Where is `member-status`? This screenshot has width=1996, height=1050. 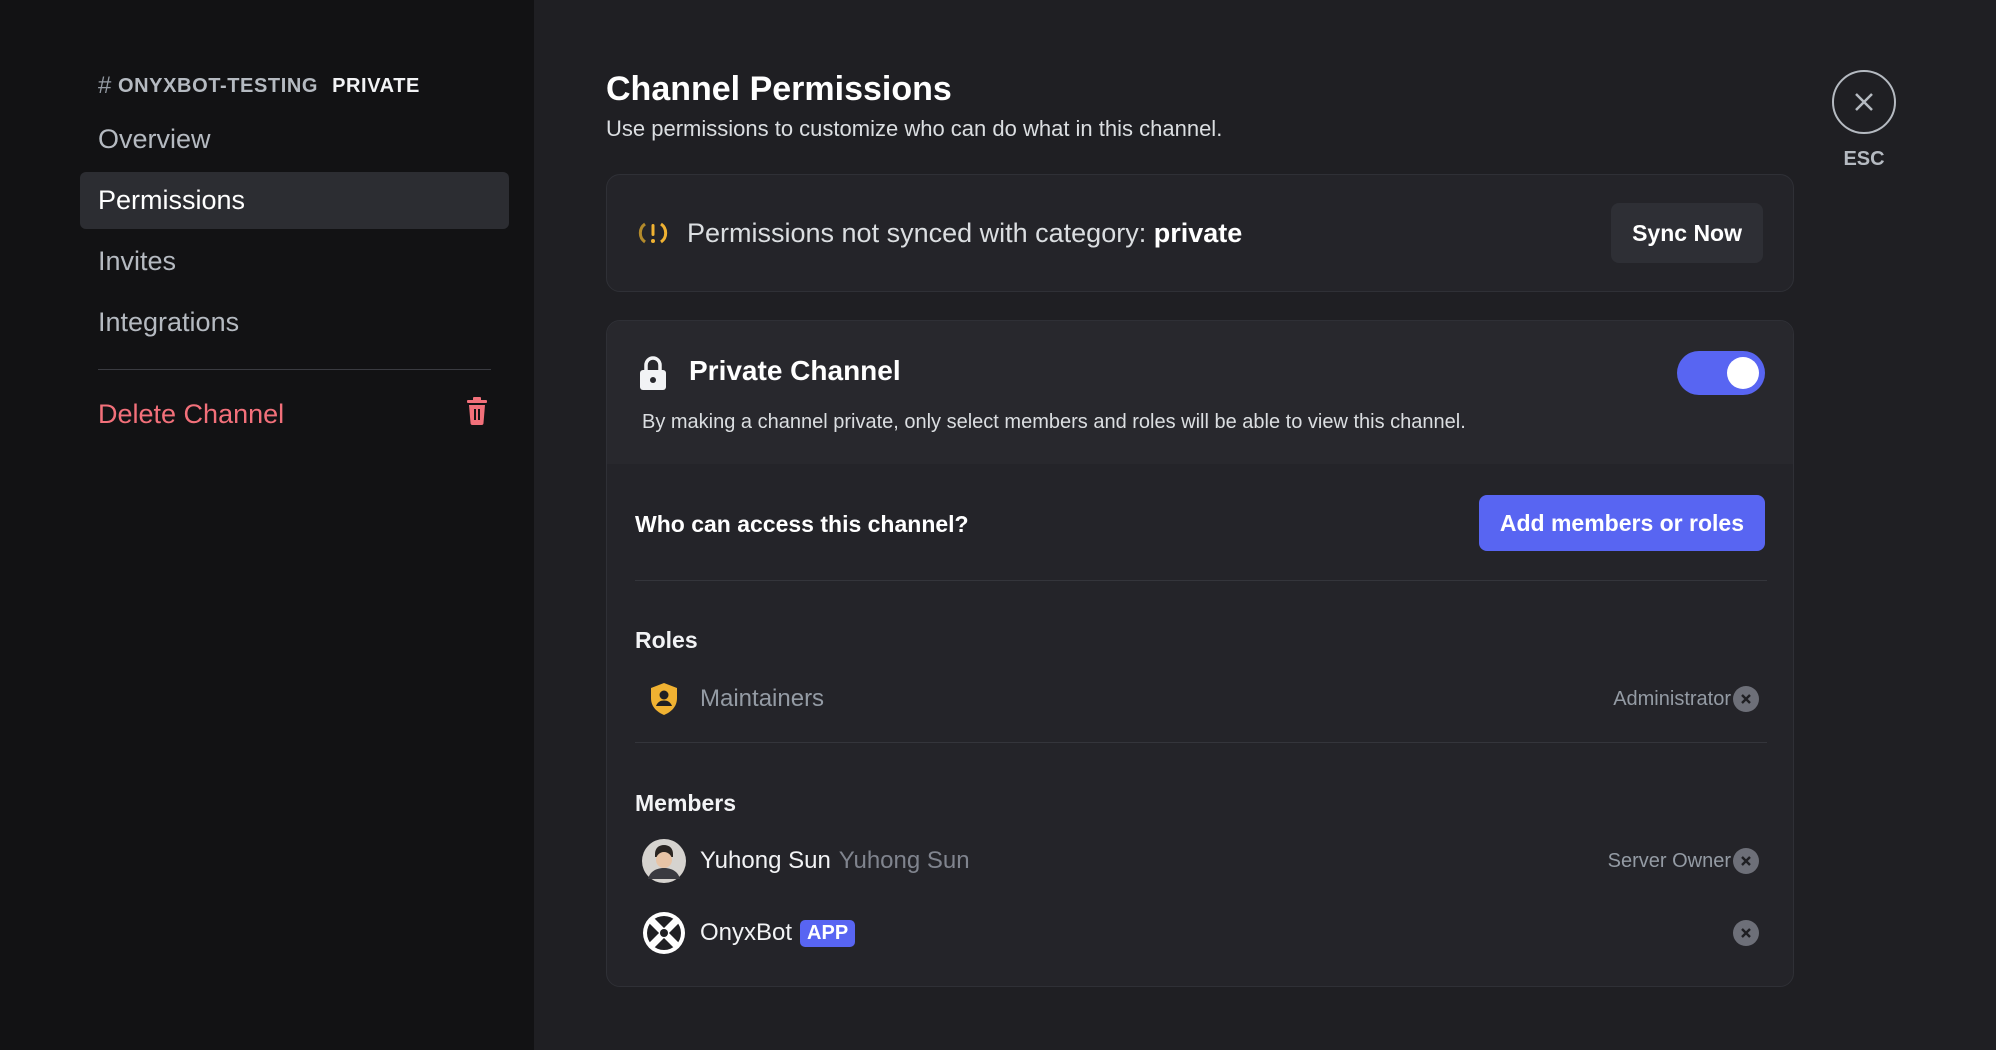
member-status is located at coordinates (1750, 933).